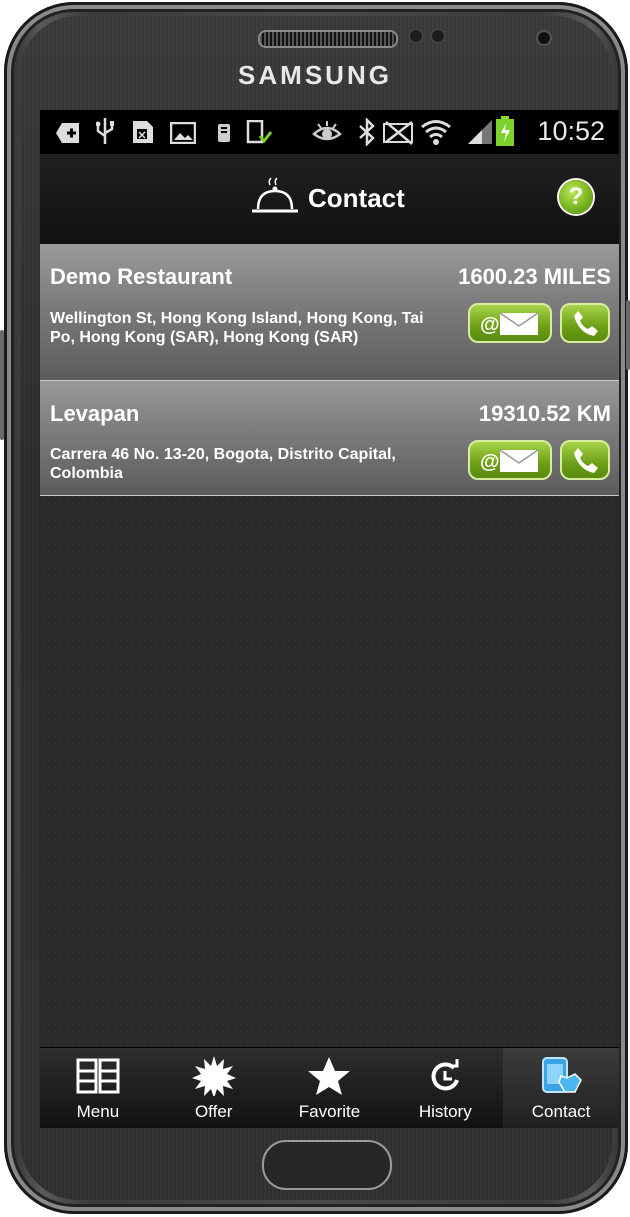 The width and height of the screenshot is (630, 1217). What do you see at coordinates (367, 132) in the screenshot?
I see `bluetooth-icon` at bounding box center [367, 132].